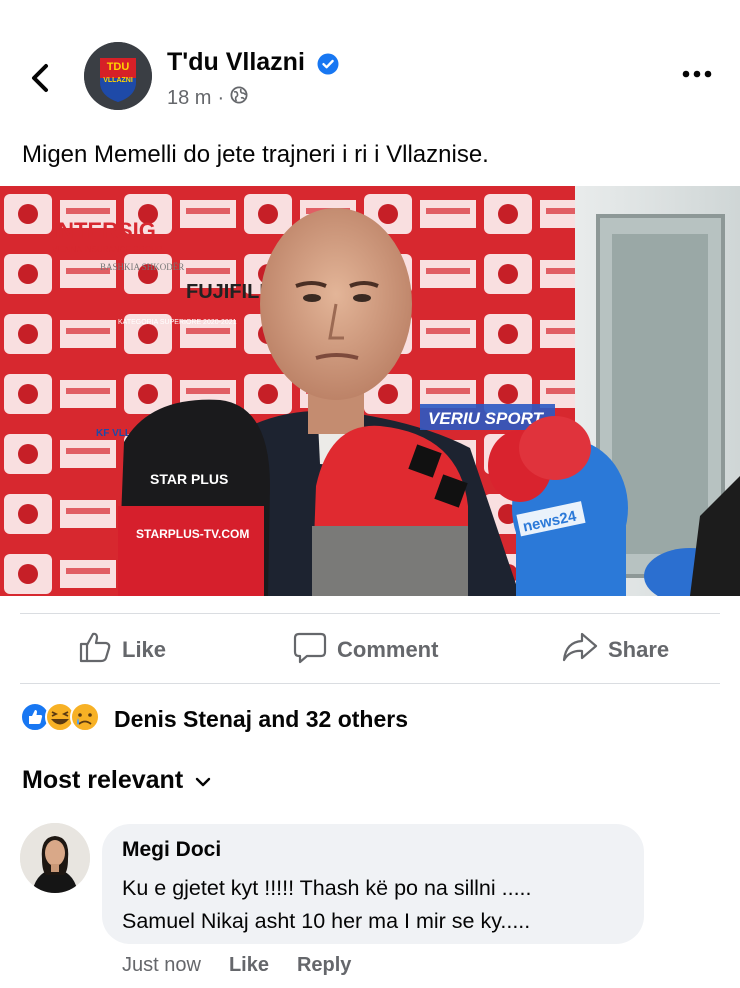  What do you see at coordinates (236, 62) in the screenshot?
I see `page-name: T'du Vllazni` at bounding box center [236, 62].